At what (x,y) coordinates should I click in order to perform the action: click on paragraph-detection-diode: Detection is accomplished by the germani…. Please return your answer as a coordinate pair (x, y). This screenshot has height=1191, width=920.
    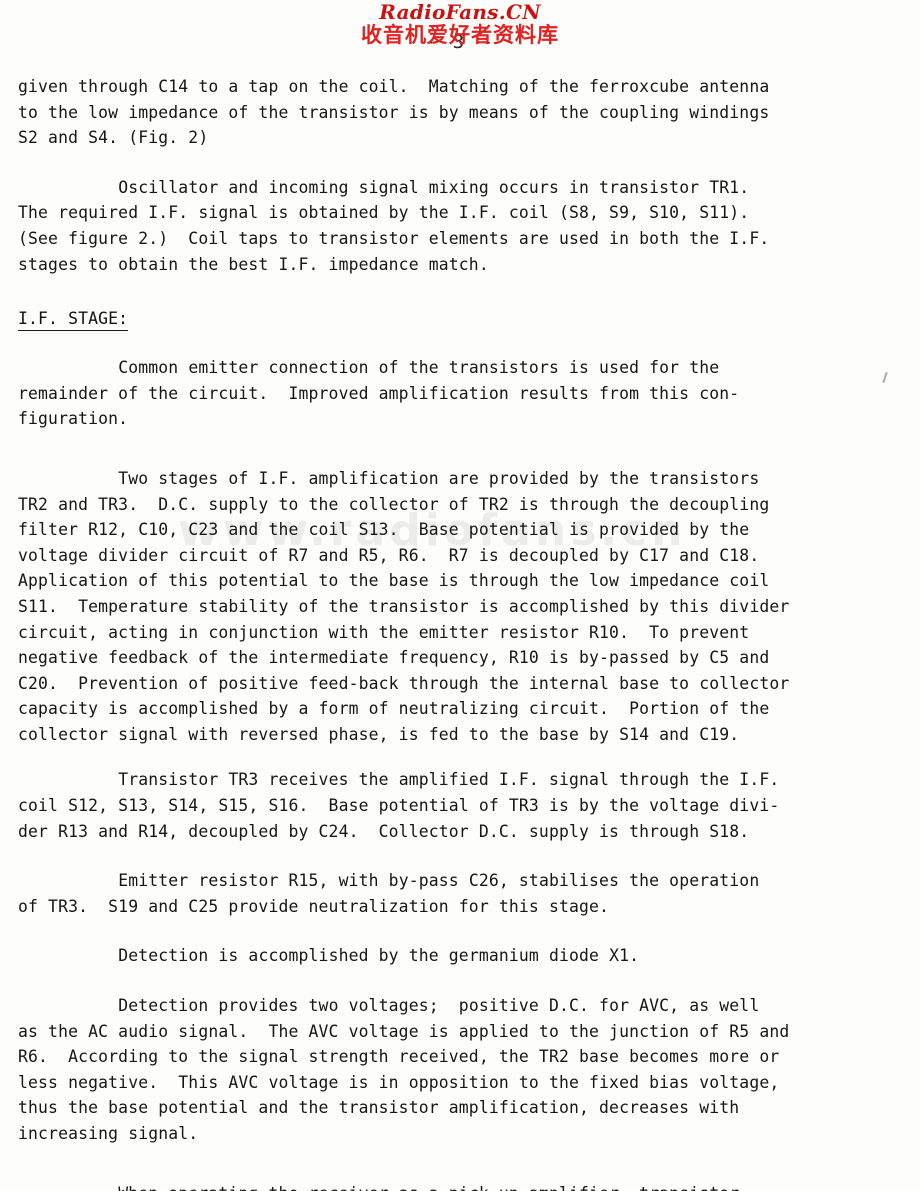
    Looking at the image, I should click on (329, 956).